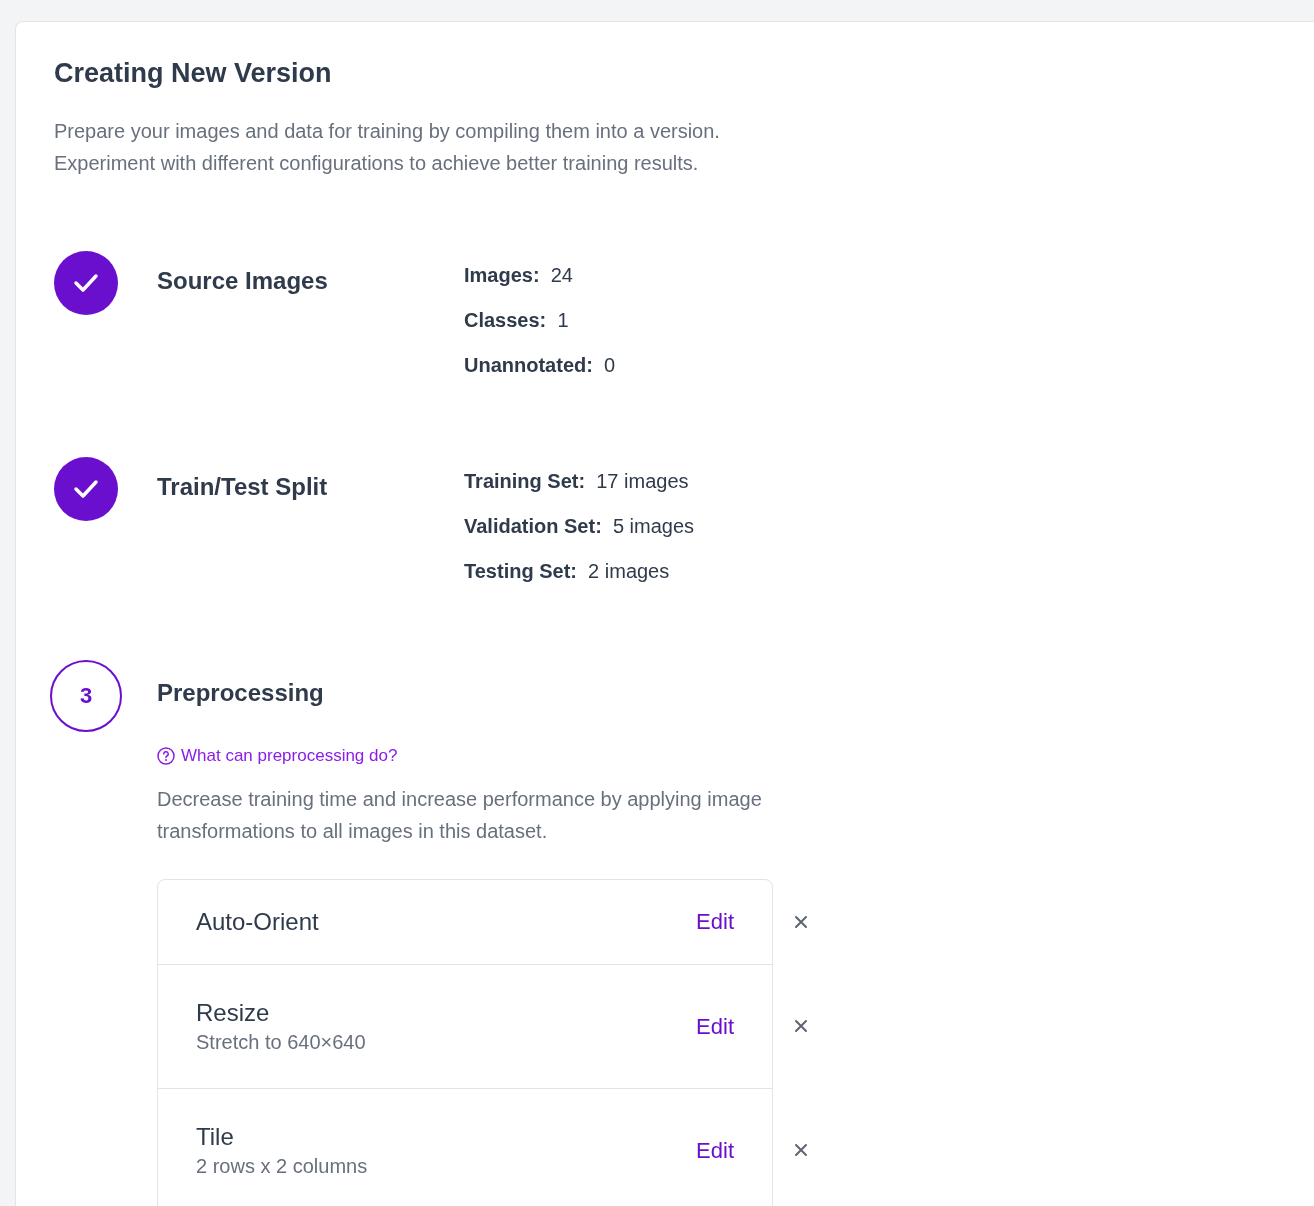 This screenshot has width=1314, height=1206. What do you see at coordinates (519, 275) in the screenshot?
I see `stat-text: Images: 24` at bounding box center [519, 275].